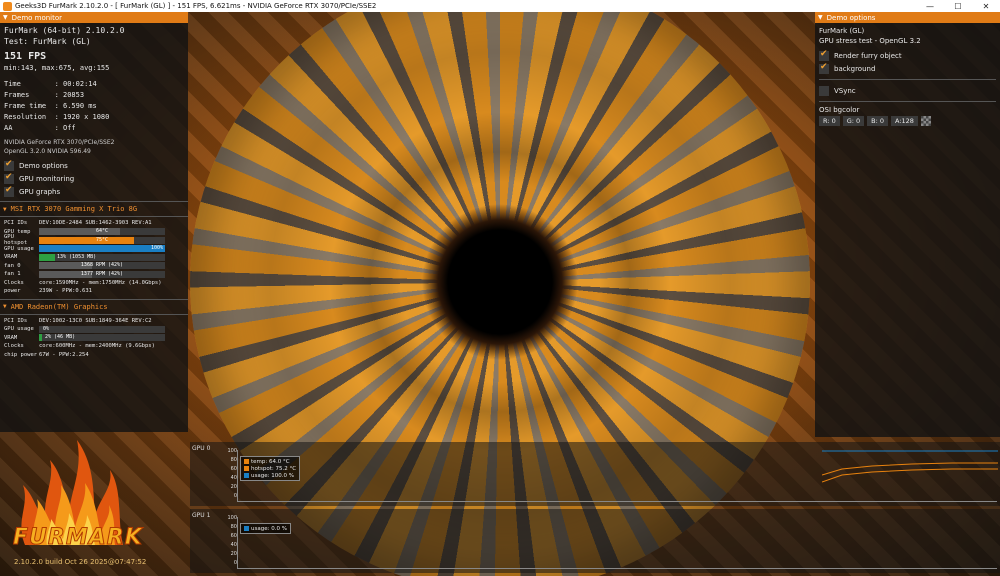 The image size is (1000, 576). I want to click on graph-legend: usage: 0.0 %, so click(265, 528).